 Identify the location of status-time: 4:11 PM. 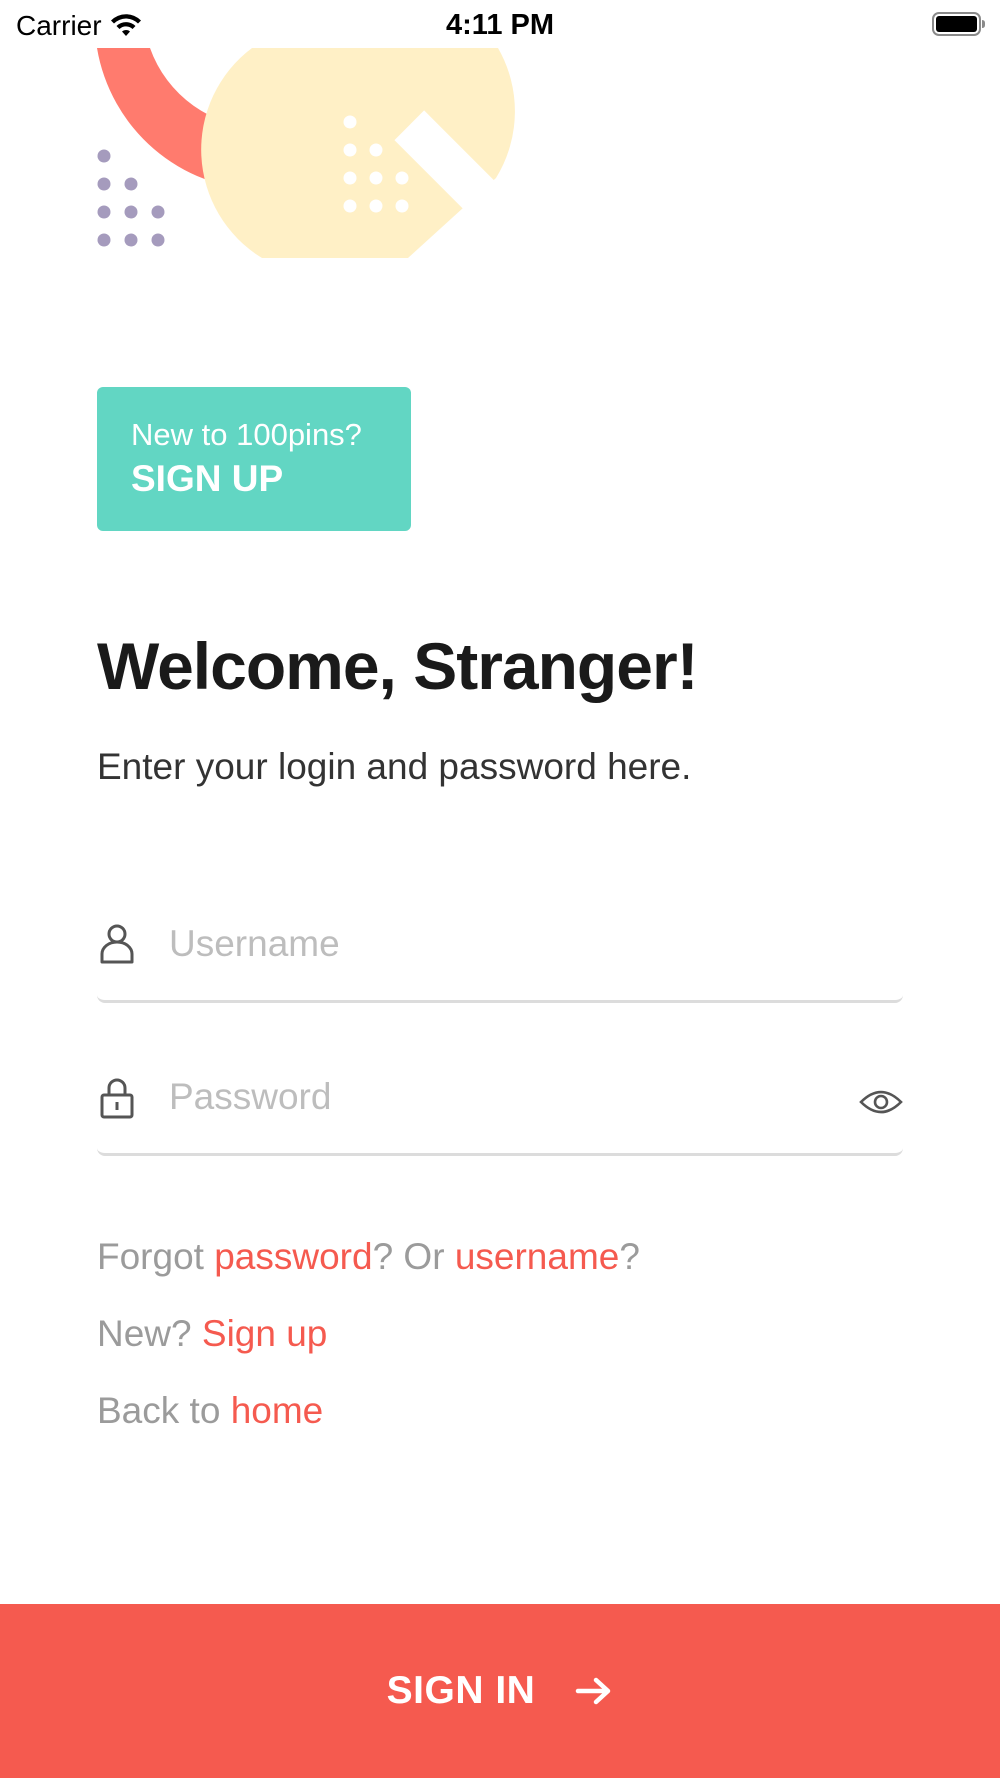
(500, 25).